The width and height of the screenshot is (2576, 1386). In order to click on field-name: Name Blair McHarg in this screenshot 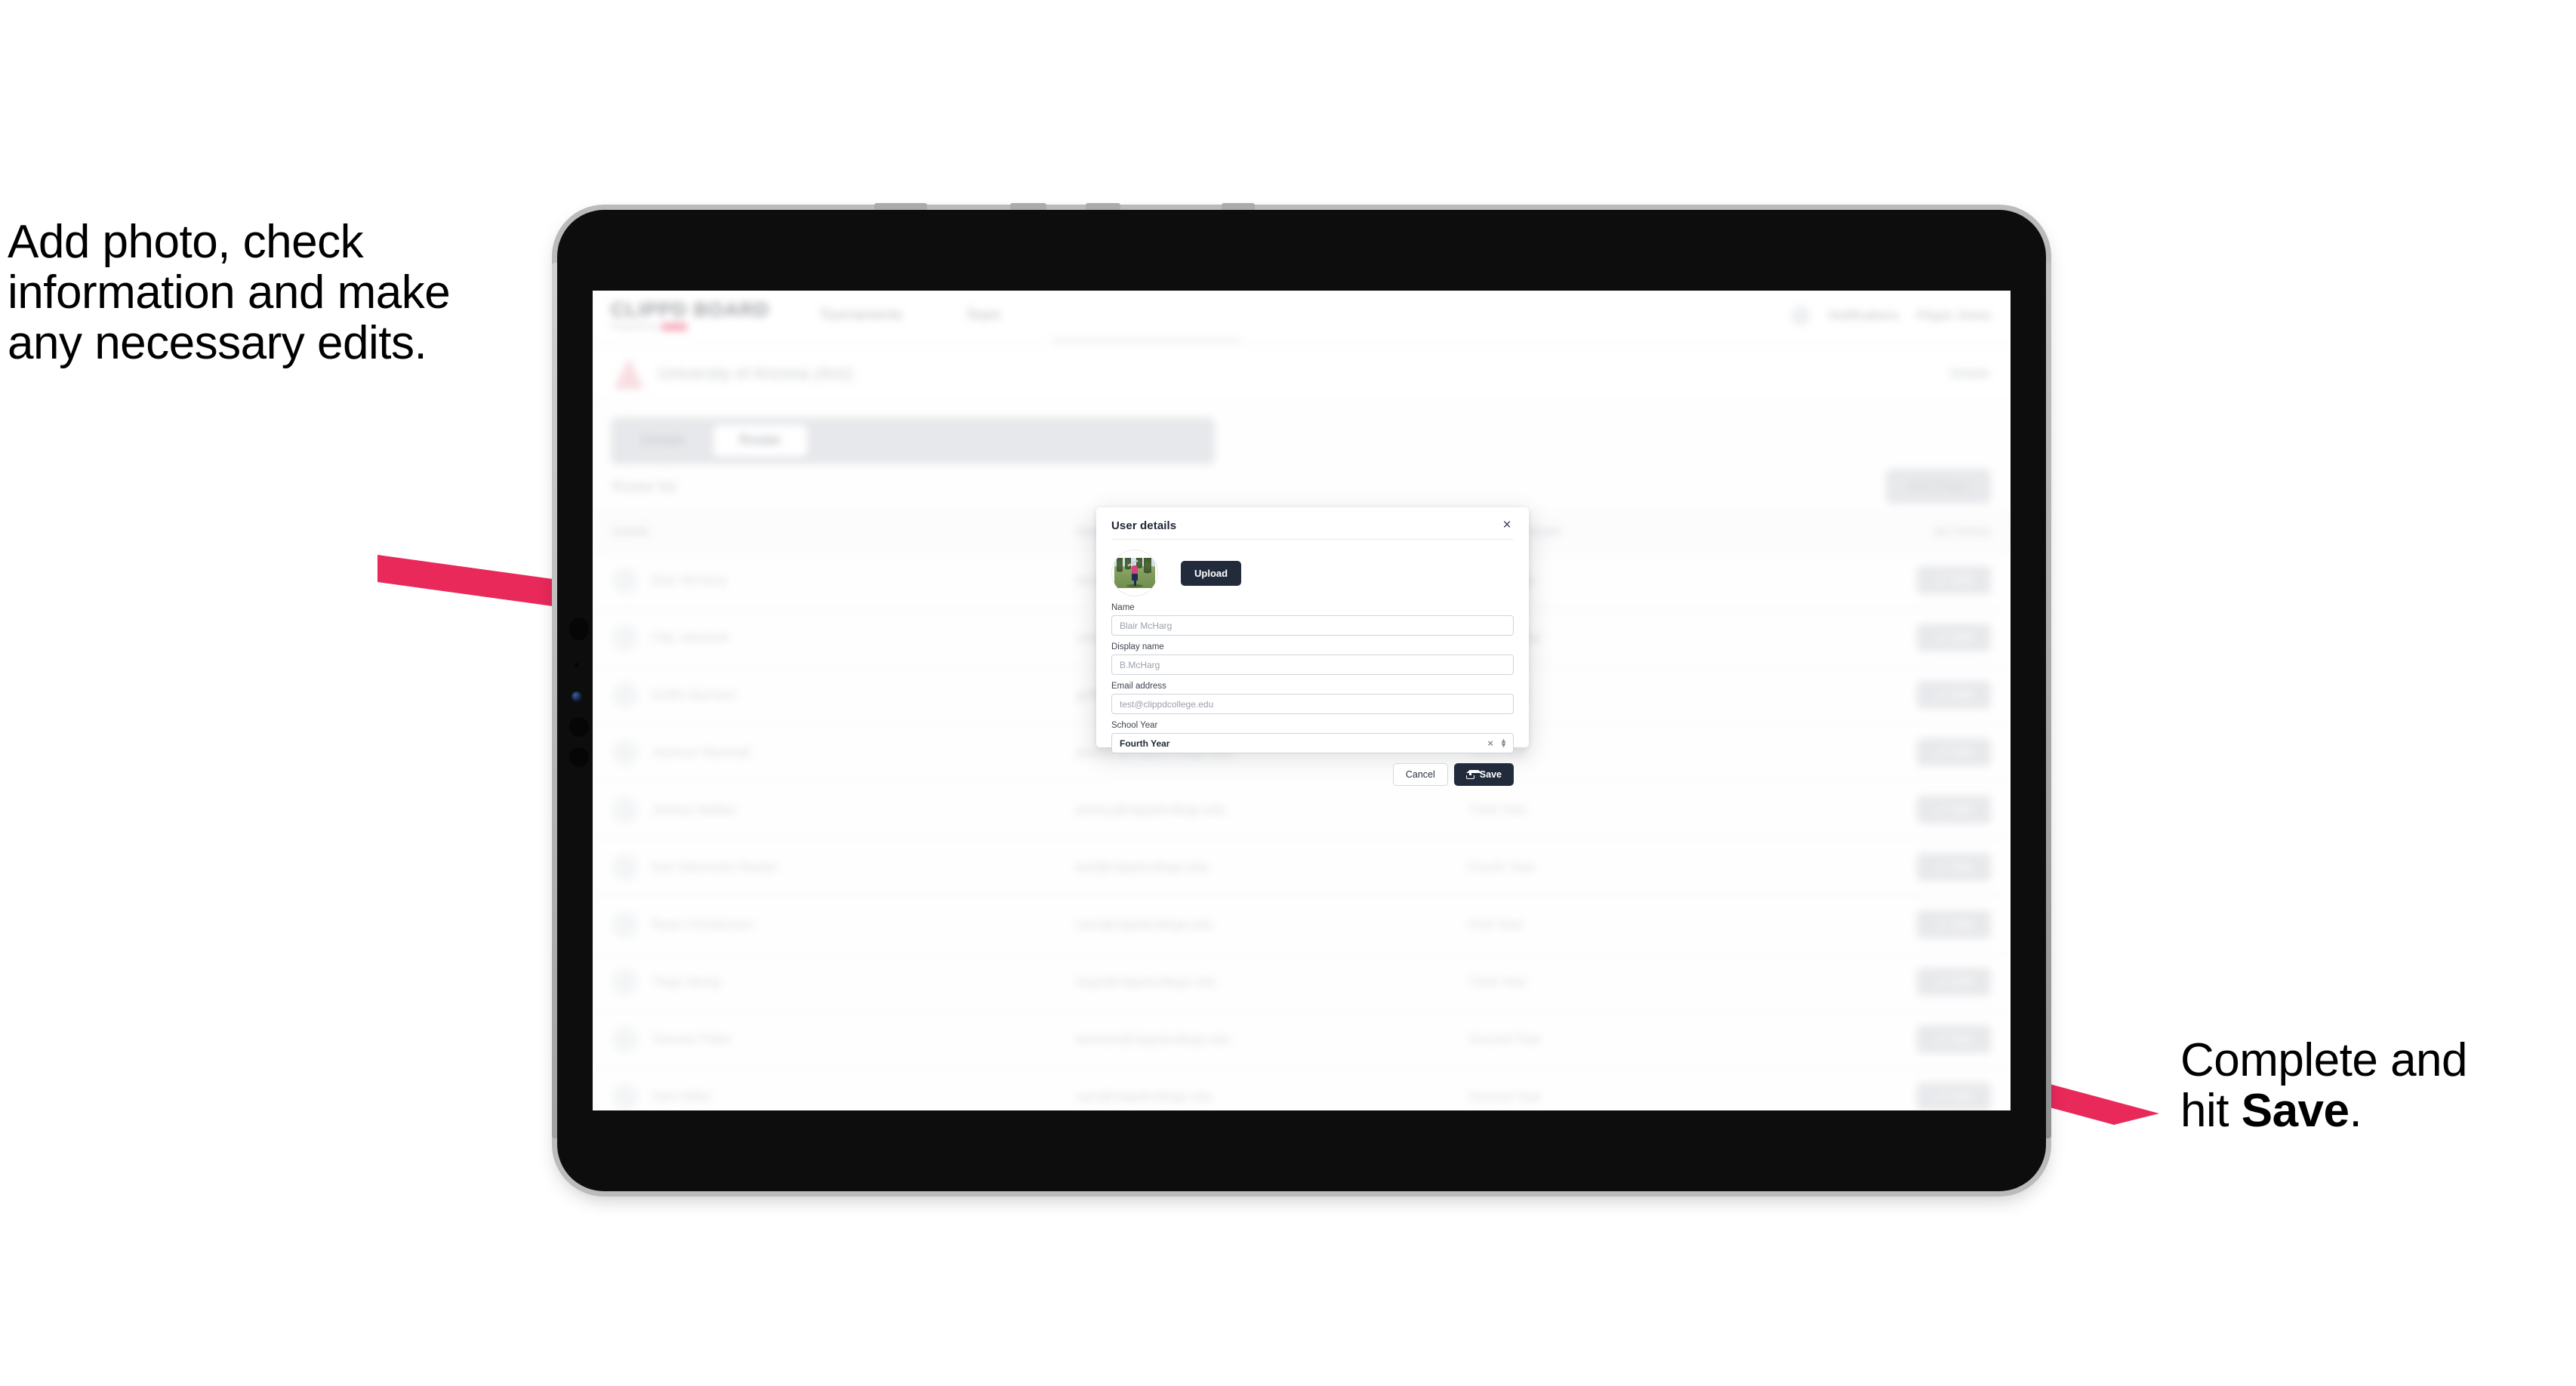, I will do `click(1312, 619)`.